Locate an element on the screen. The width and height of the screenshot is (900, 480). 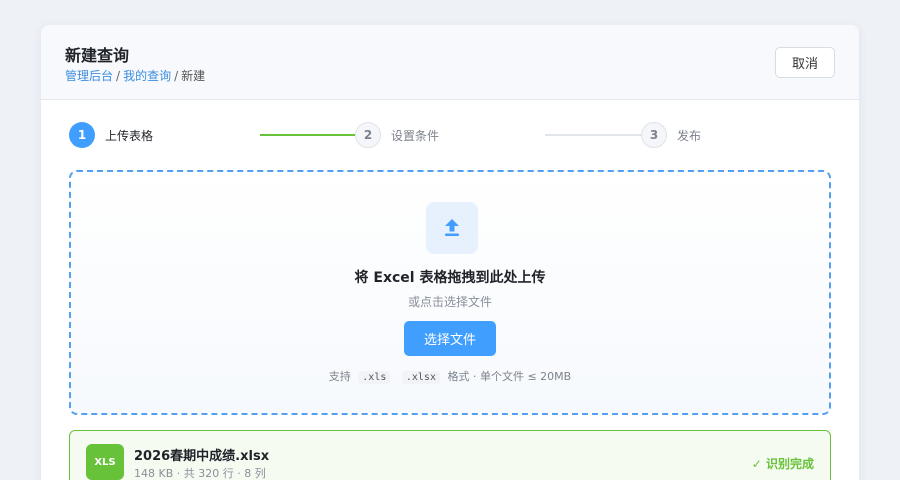
step-number: 2 is located at coordinates (368, 135).